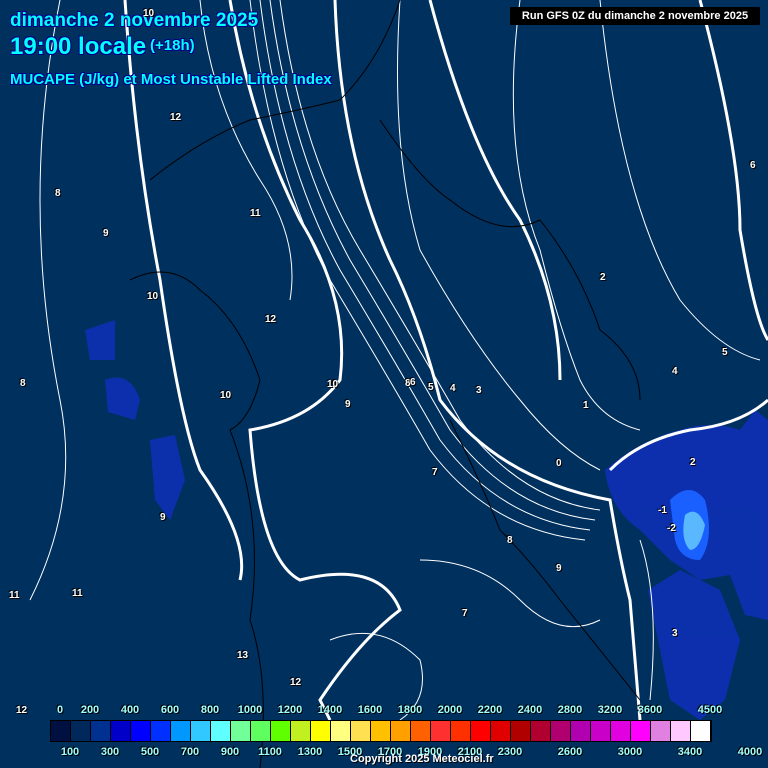 The width and height of the screenshot is (768, 768). I want to click on legend-bottom-label: 100, so click(70, 752).